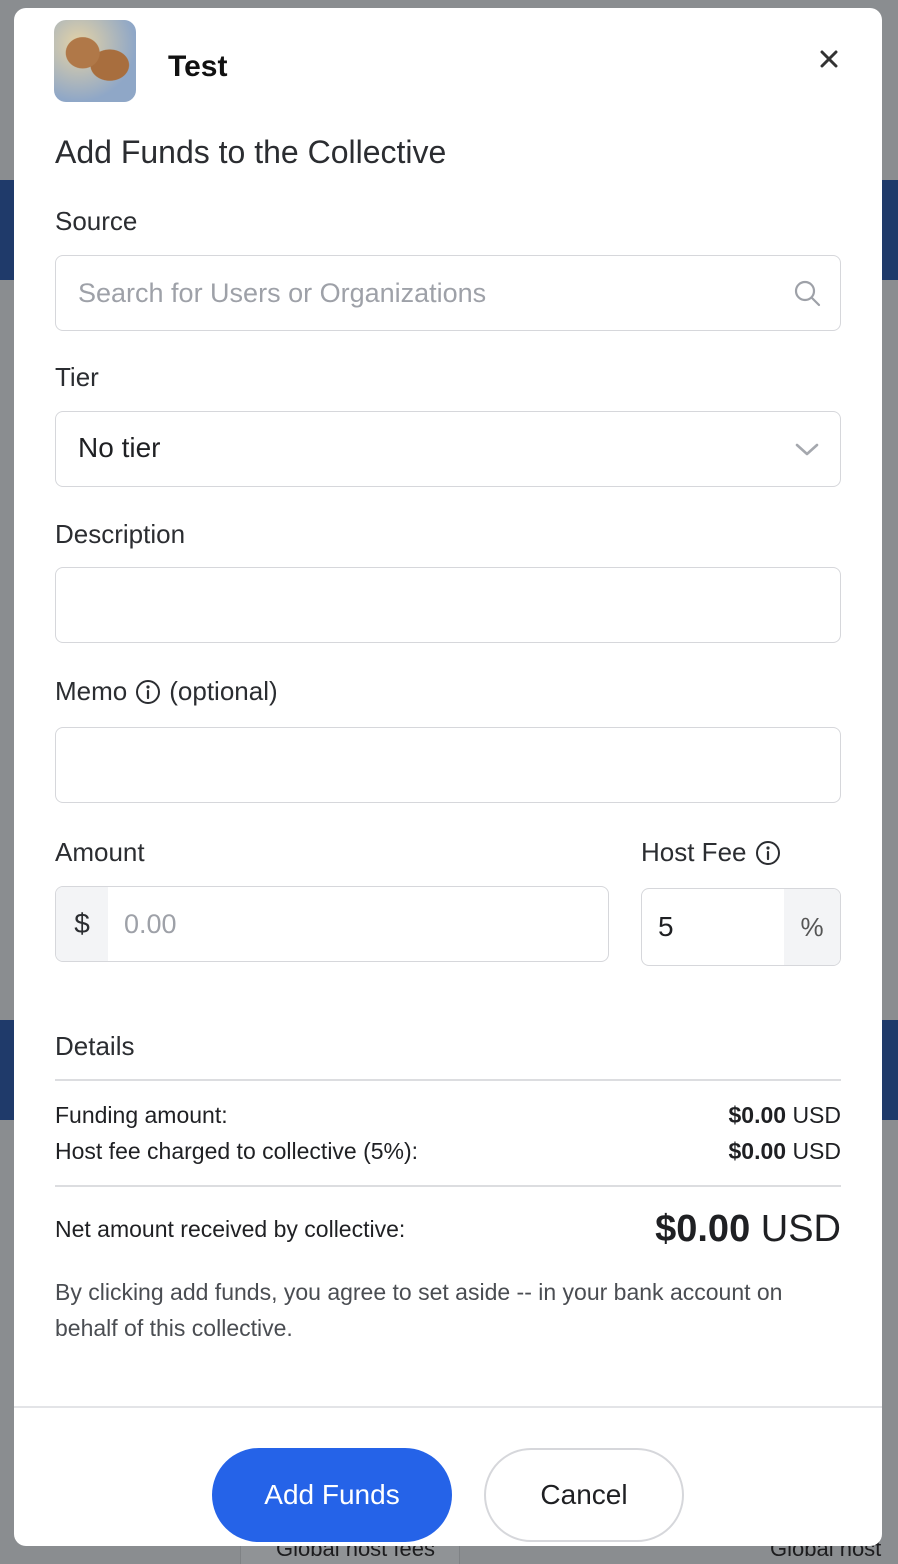  What do you see at coordinates (198, 66) in the screenshot?
I see `collective-name: Test` at bounding box center [198, 66].